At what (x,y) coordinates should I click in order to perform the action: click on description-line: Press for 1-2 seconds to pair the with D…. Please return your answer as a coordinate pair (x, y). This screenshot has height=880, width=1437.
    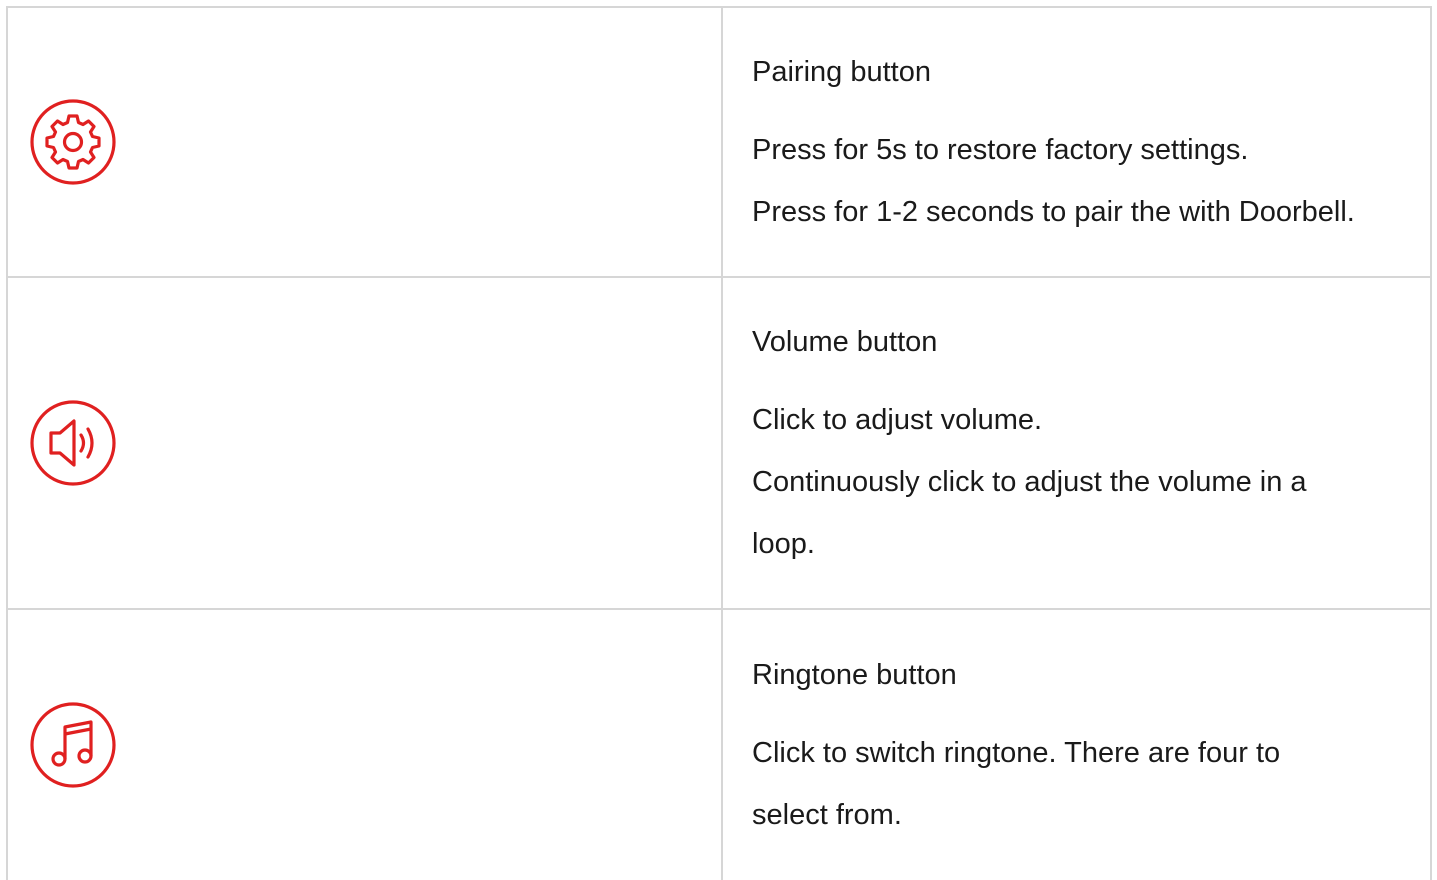
    Looking at the image, I should click on (1053, 212).